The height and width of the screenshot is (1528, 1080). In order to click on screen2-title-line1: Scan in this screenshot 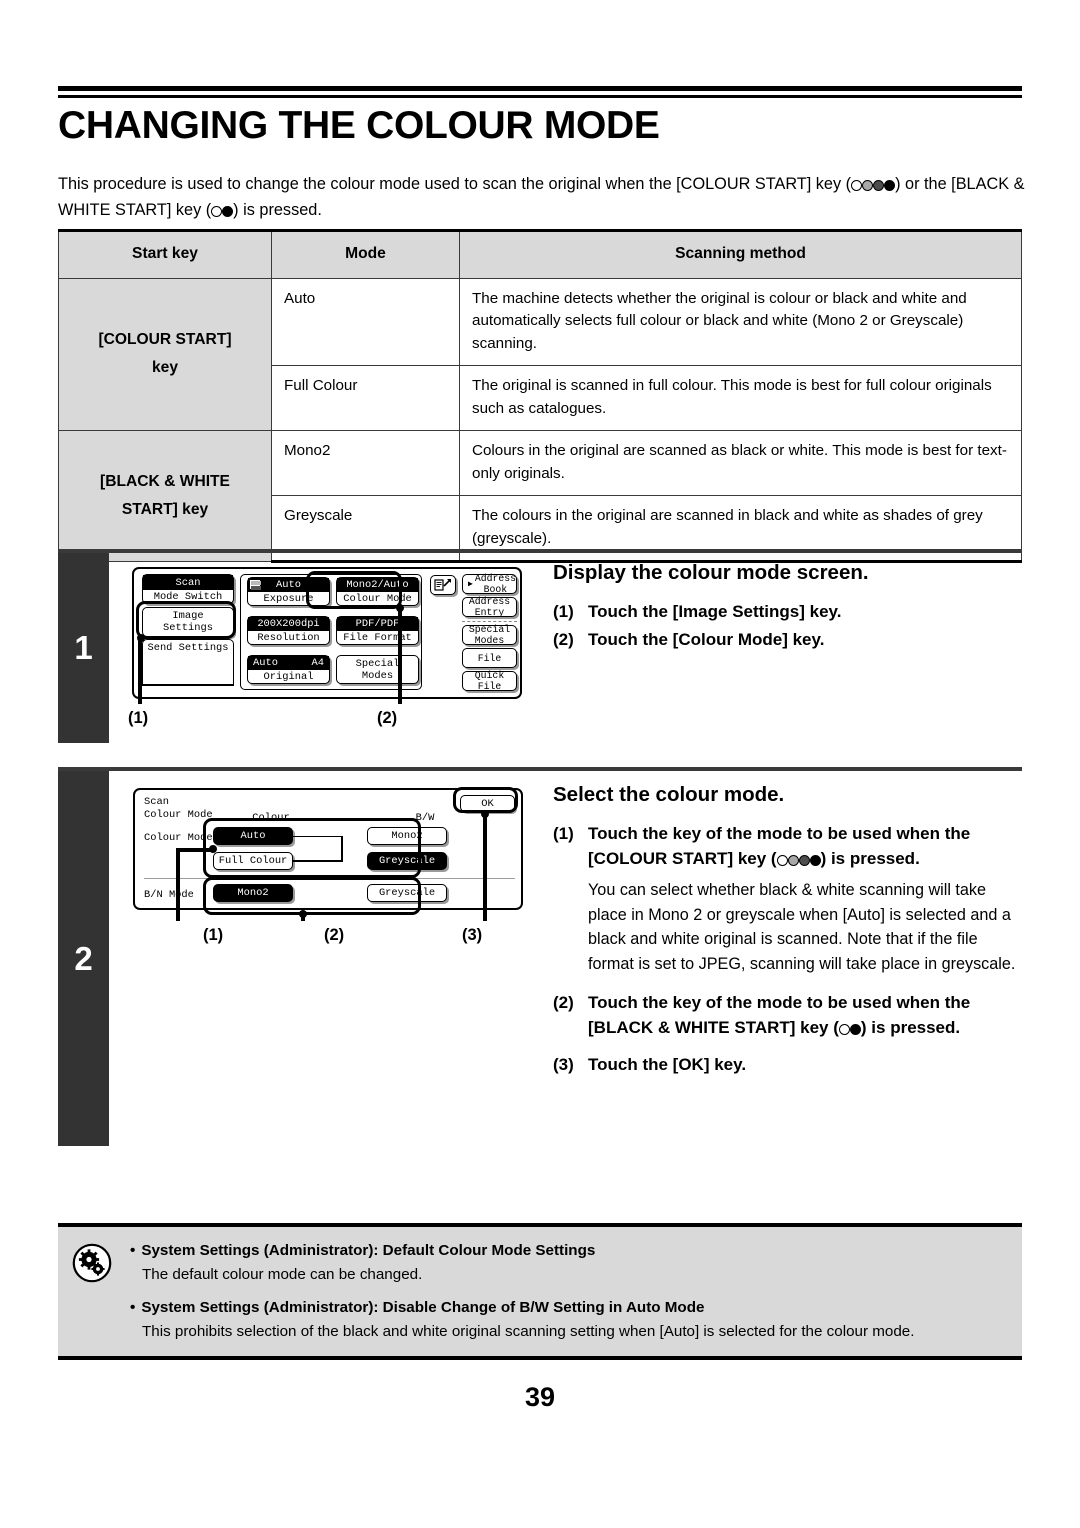, I will do `click(156, 802)`.